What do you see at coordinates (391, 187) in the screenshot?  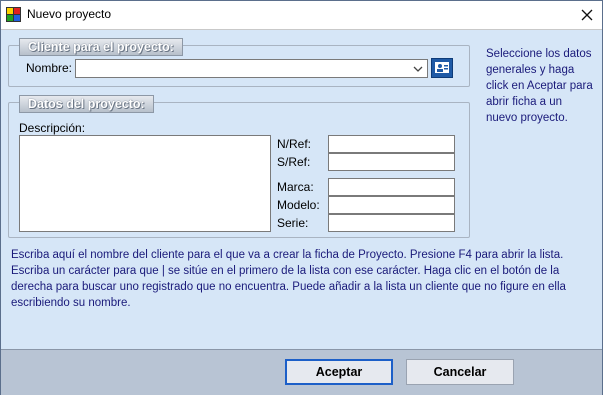 I see `marca-input` at bounding box center [391, 187].